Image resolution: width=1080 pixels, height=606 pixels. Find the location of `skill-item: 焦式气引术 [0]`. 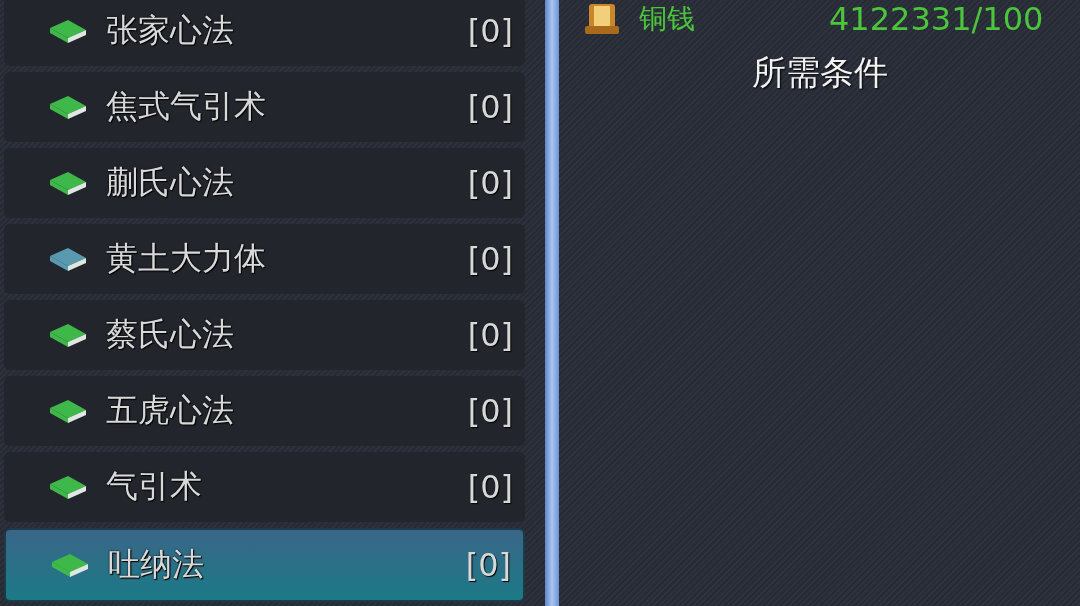

skill-item: 焦式气引术 [0] is located at coordinates (264, 107).